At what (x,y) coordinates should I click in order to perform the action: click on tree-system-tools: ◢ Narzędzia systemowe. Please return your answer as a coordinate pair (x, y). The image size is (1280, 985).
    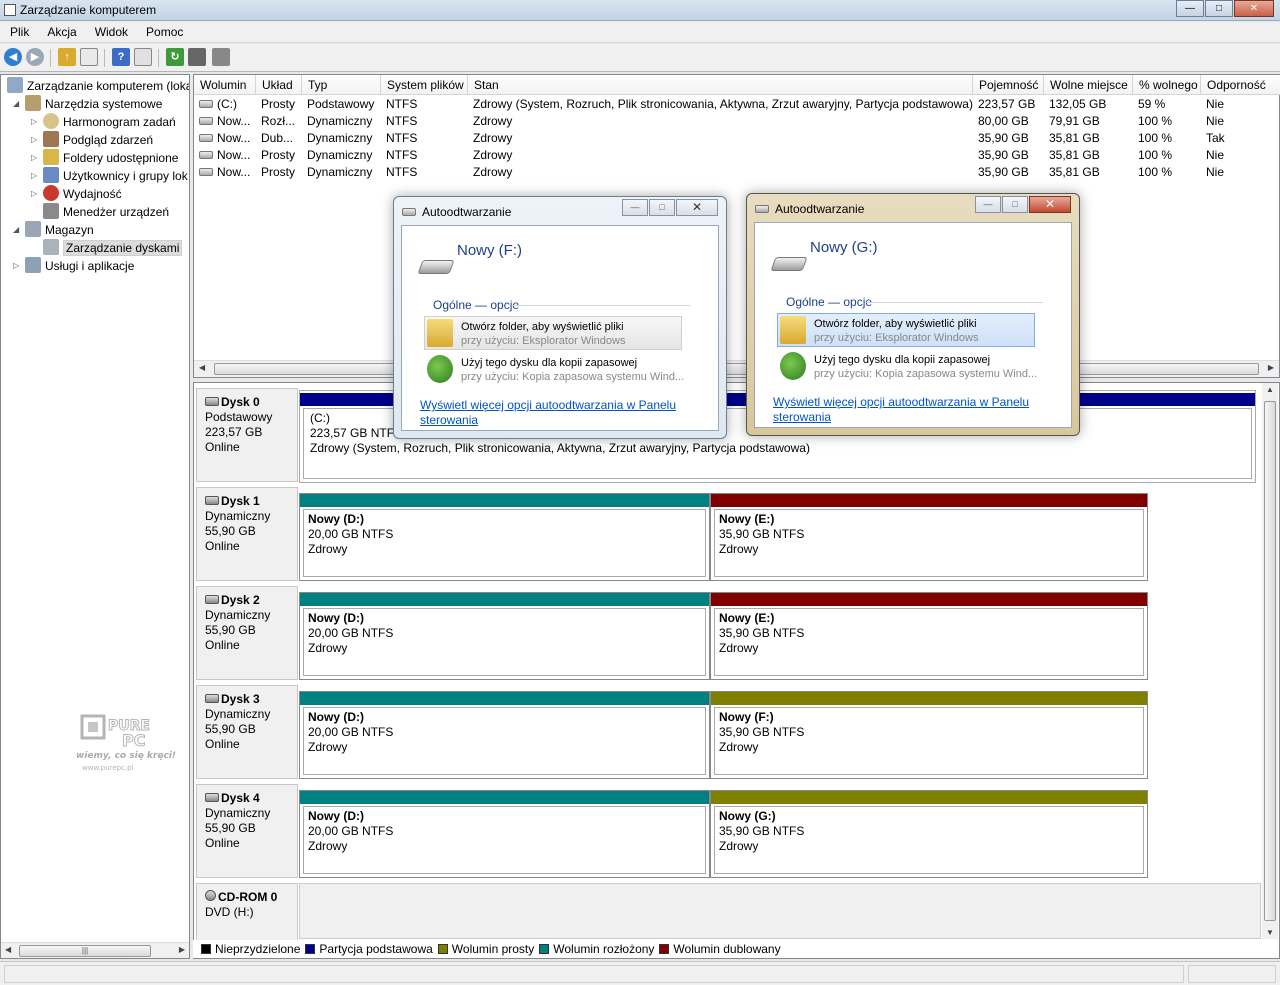
    Looking at the image, I should click on (87, 104).